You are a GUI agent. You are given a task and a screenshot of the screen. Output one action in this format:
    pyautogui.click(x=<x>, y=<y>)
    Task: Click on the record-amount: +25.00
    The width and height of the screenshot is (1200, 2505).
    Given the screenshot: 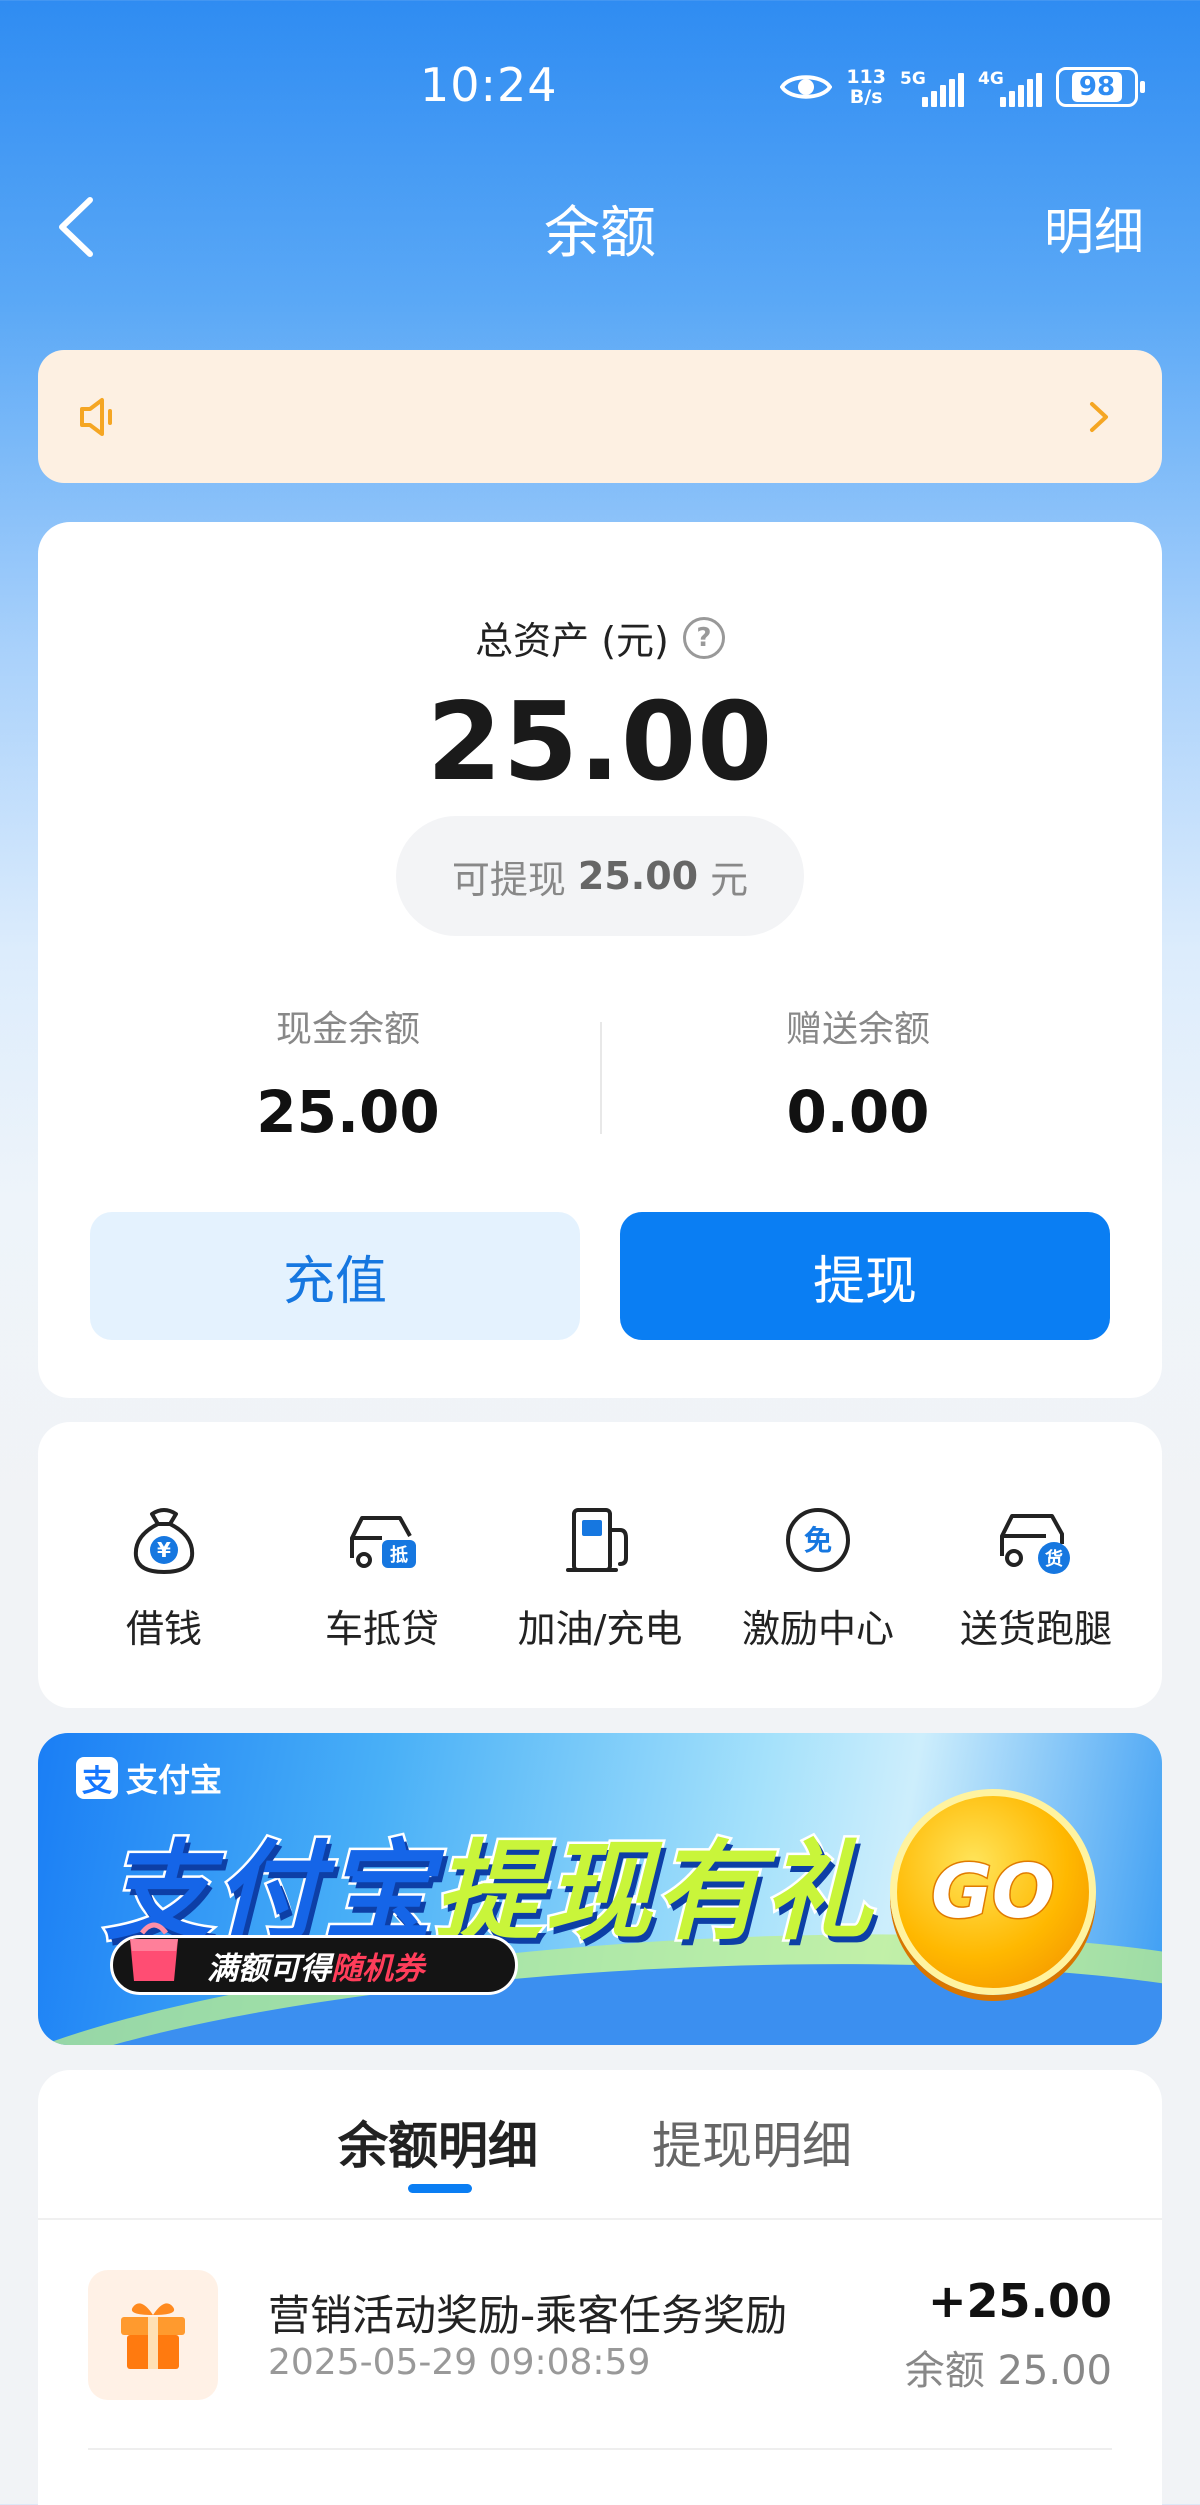 What is the action you would take?
    pyautogui.click(x=1019, y=2301)
    